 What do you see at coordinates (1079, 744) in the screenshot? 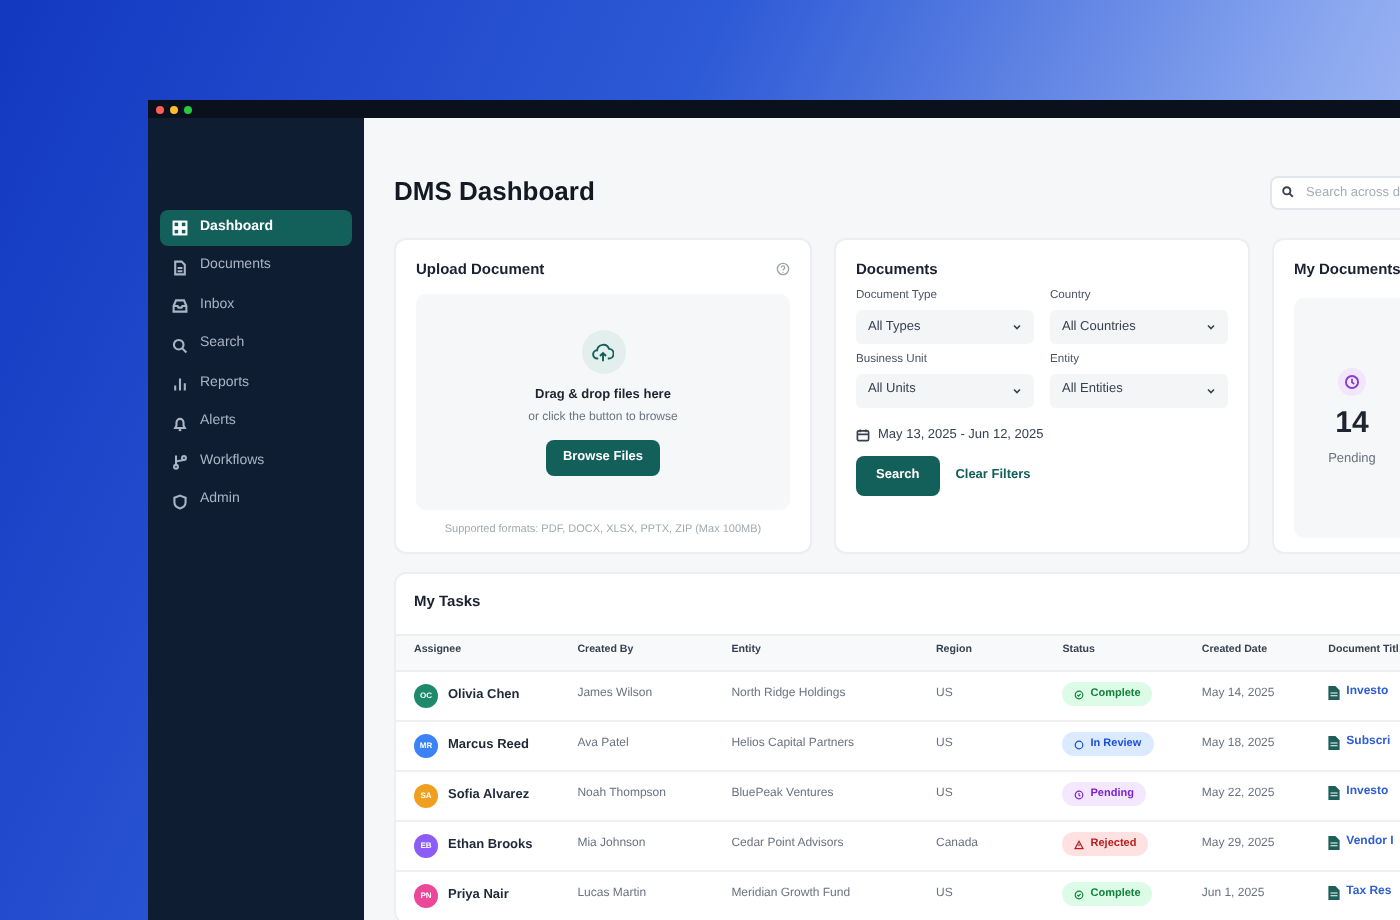
I see `circle-icon` at bounding box center [1079, 744].